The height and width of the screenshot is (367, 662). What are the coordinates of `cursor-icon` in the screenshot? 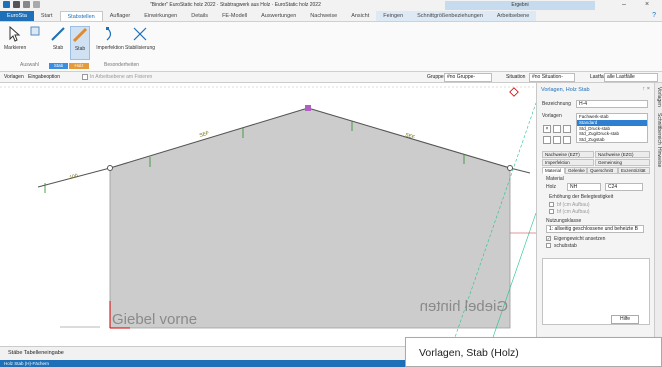 It's located at (15, 33).